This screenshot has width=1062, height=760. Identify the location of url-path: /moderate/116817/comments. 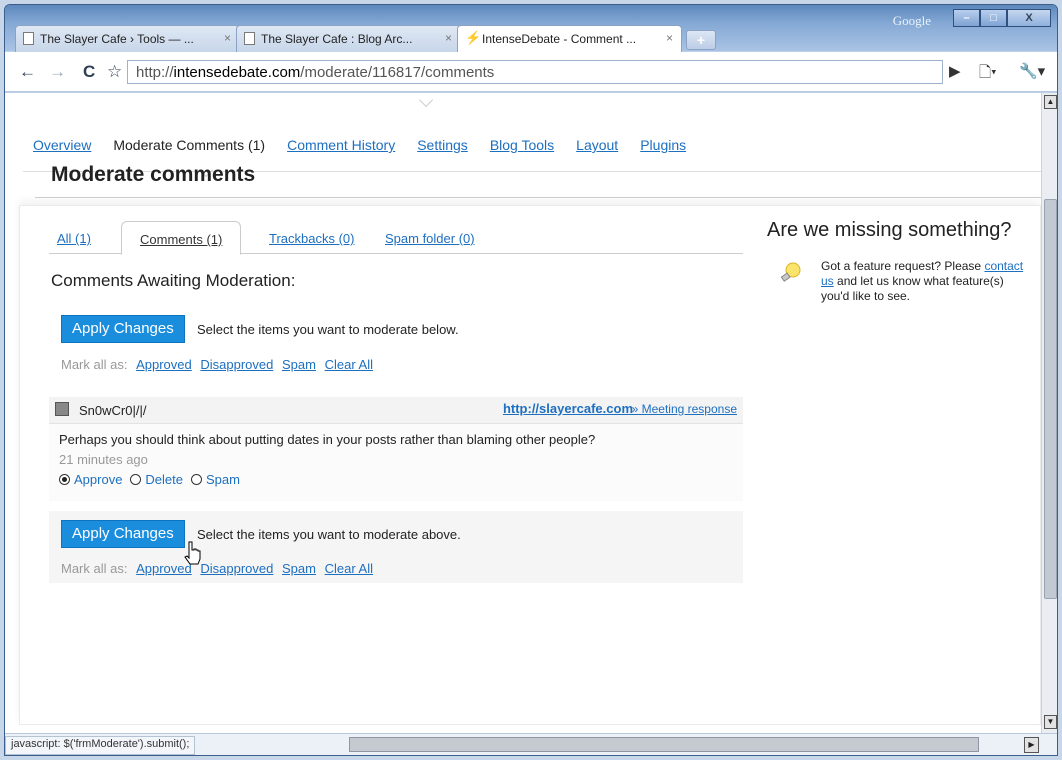
(397, 72).